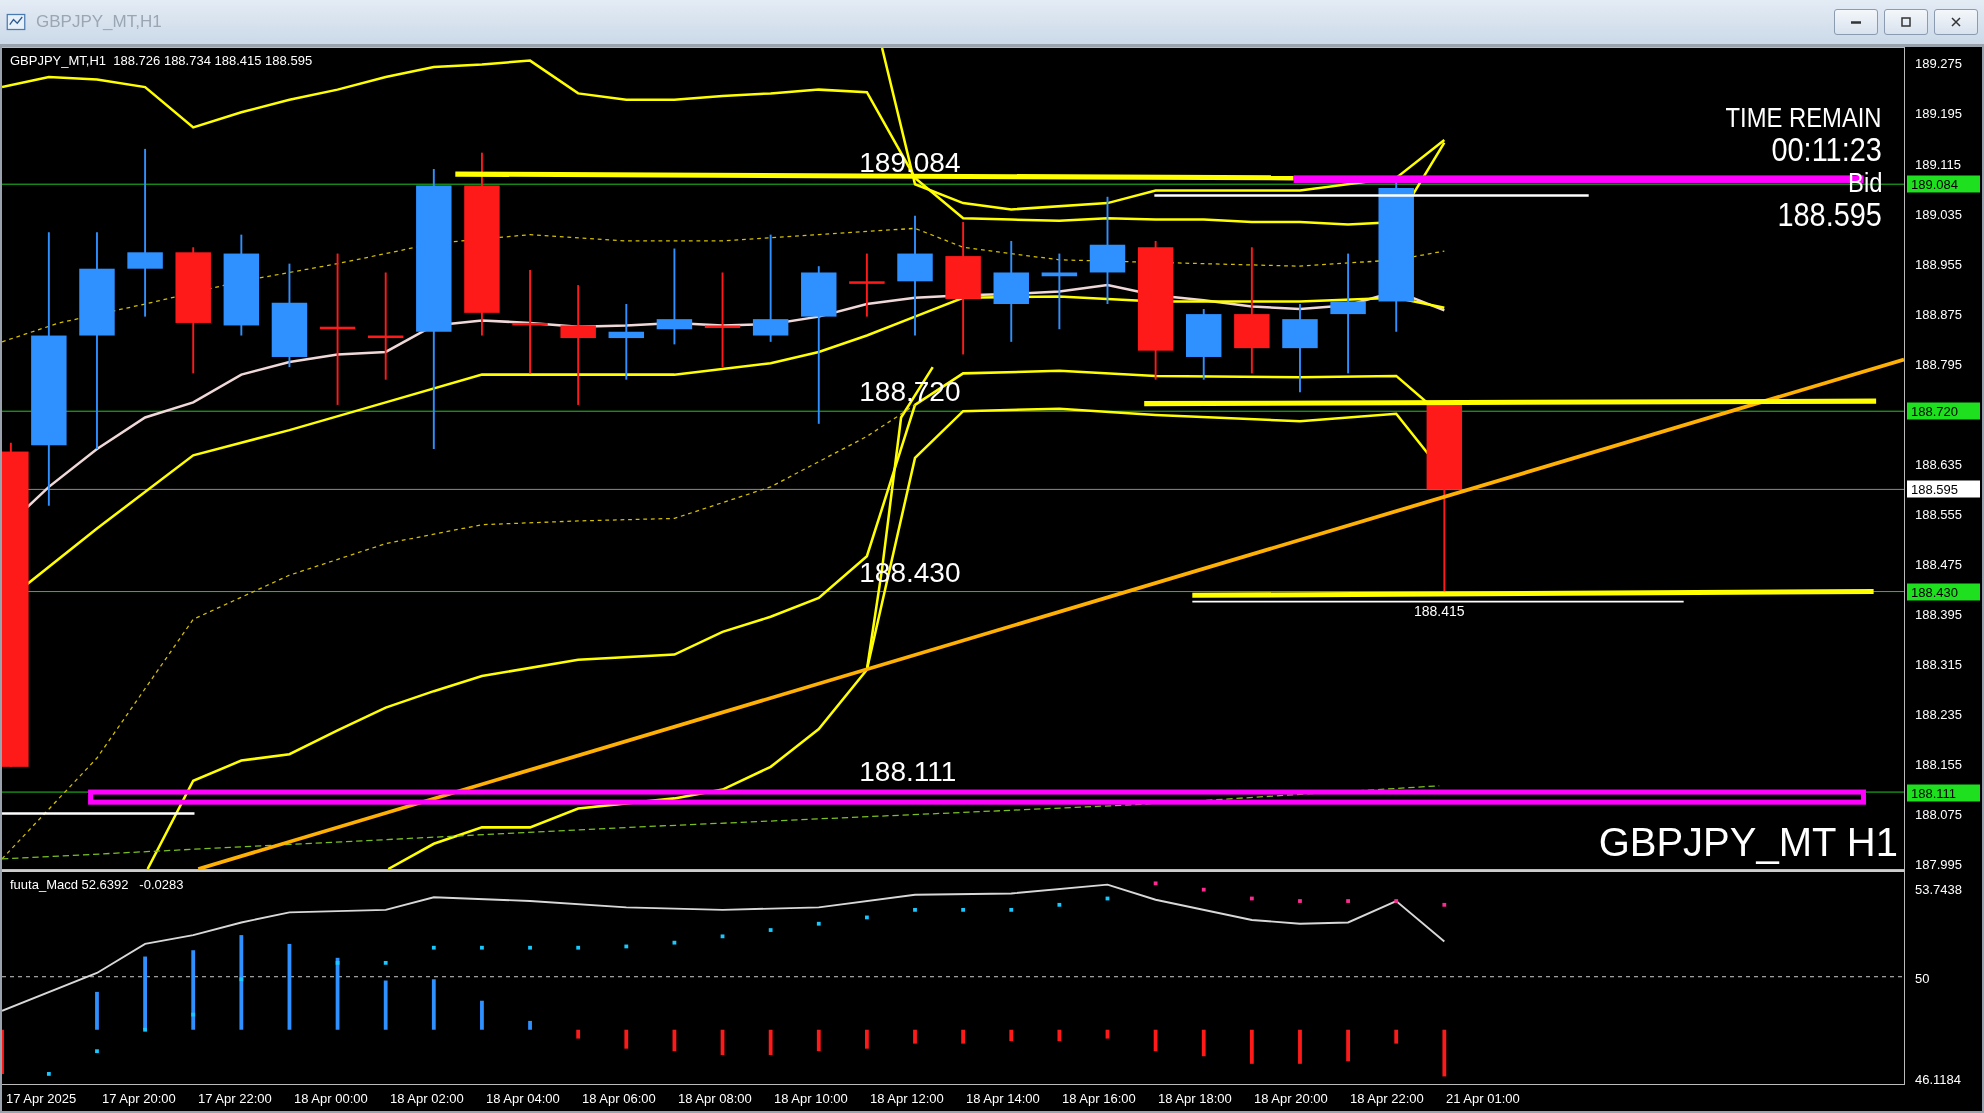  What do you see at coordinates (1826, 150) in the screenshot?
I see `countdown-time: 00:11:23` at bounding box center [1826, 150].